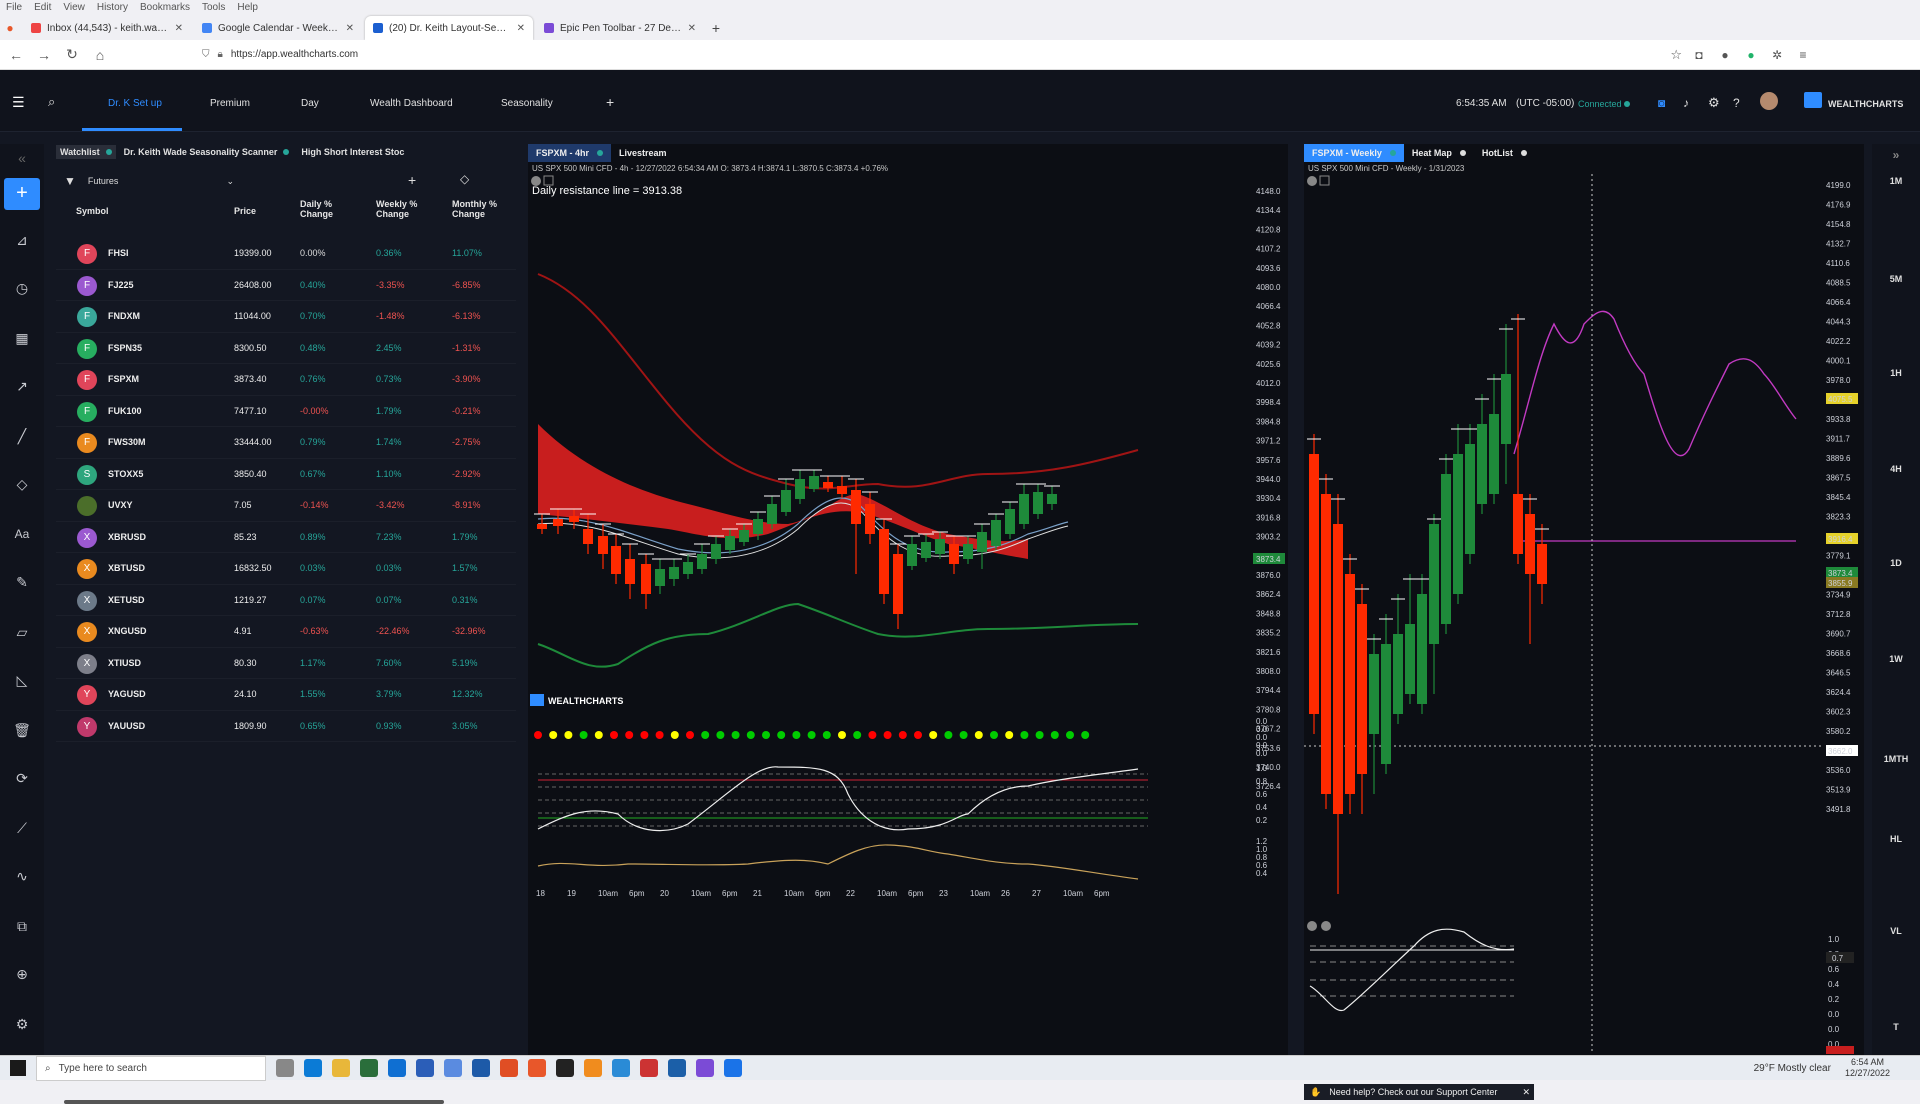  I want to click on settings-icon: ⚙, so click(22, 1024).